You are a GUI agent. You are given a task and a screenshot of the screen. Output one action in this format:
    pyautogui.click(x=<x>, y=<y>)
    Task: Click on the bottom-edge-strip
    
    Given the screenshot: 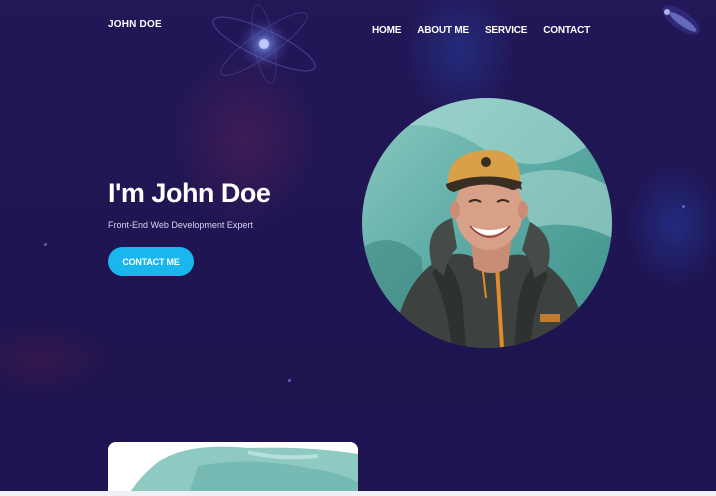 What is the action you would take?
    pyautogui.click(x=358, y=493)
    